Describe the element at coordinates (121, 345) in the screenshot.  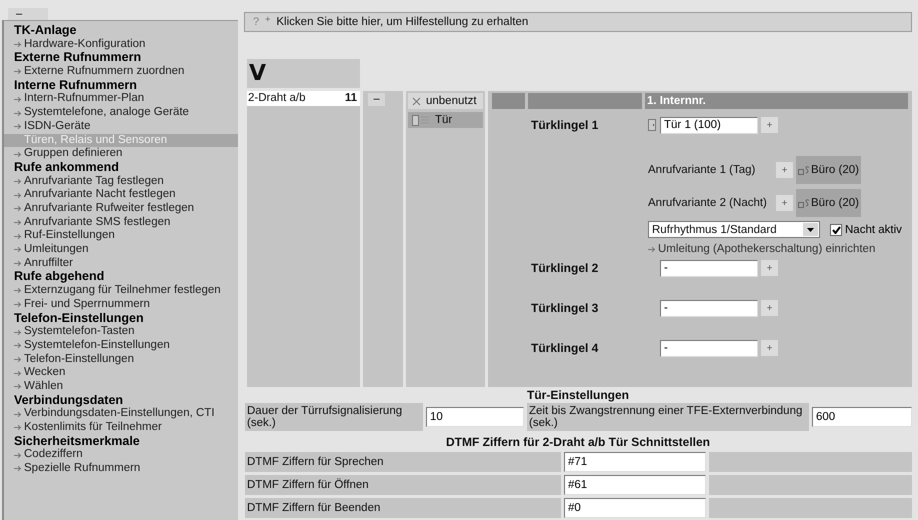
I see `nav-item: Systemtelefon-Einstellungen` at that location.